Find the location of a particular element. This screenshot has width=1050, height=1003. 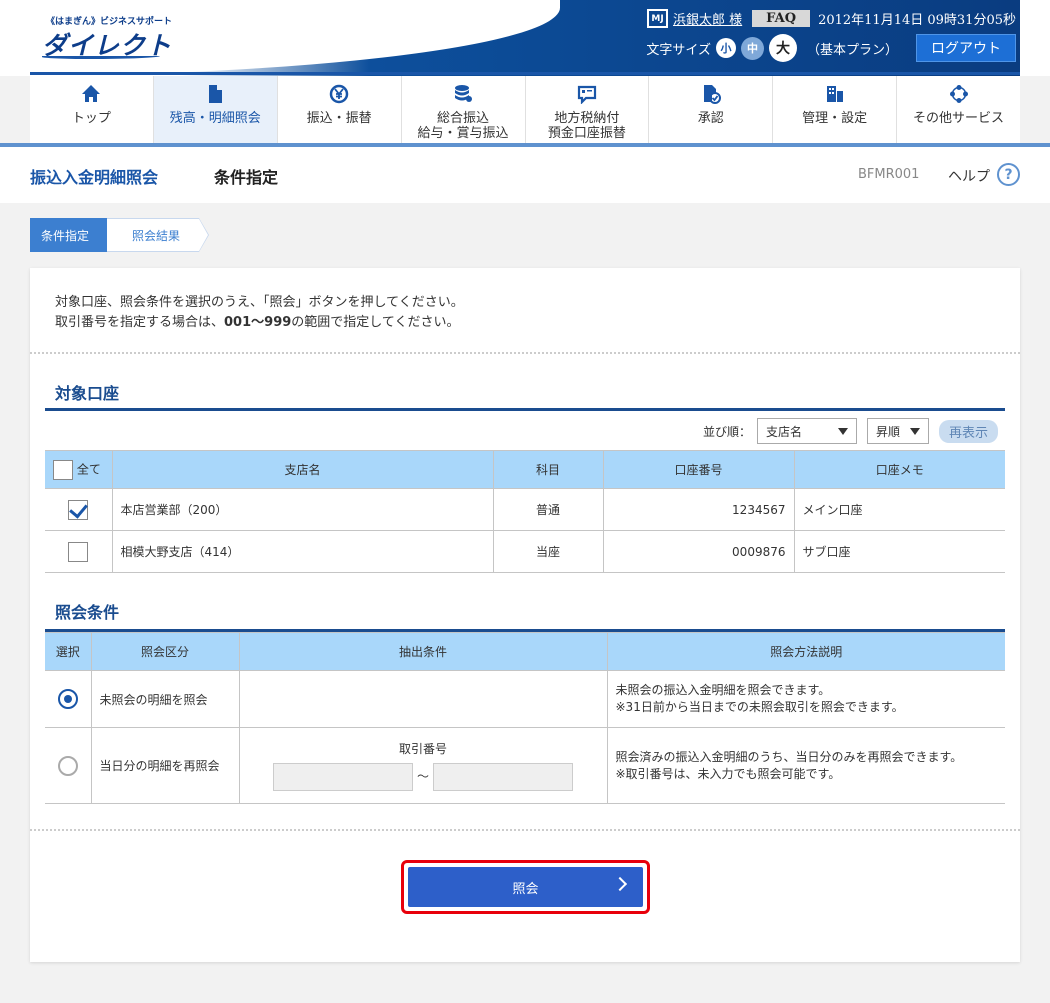

logout-button: ログアウト is located at coordinates (966, 48).